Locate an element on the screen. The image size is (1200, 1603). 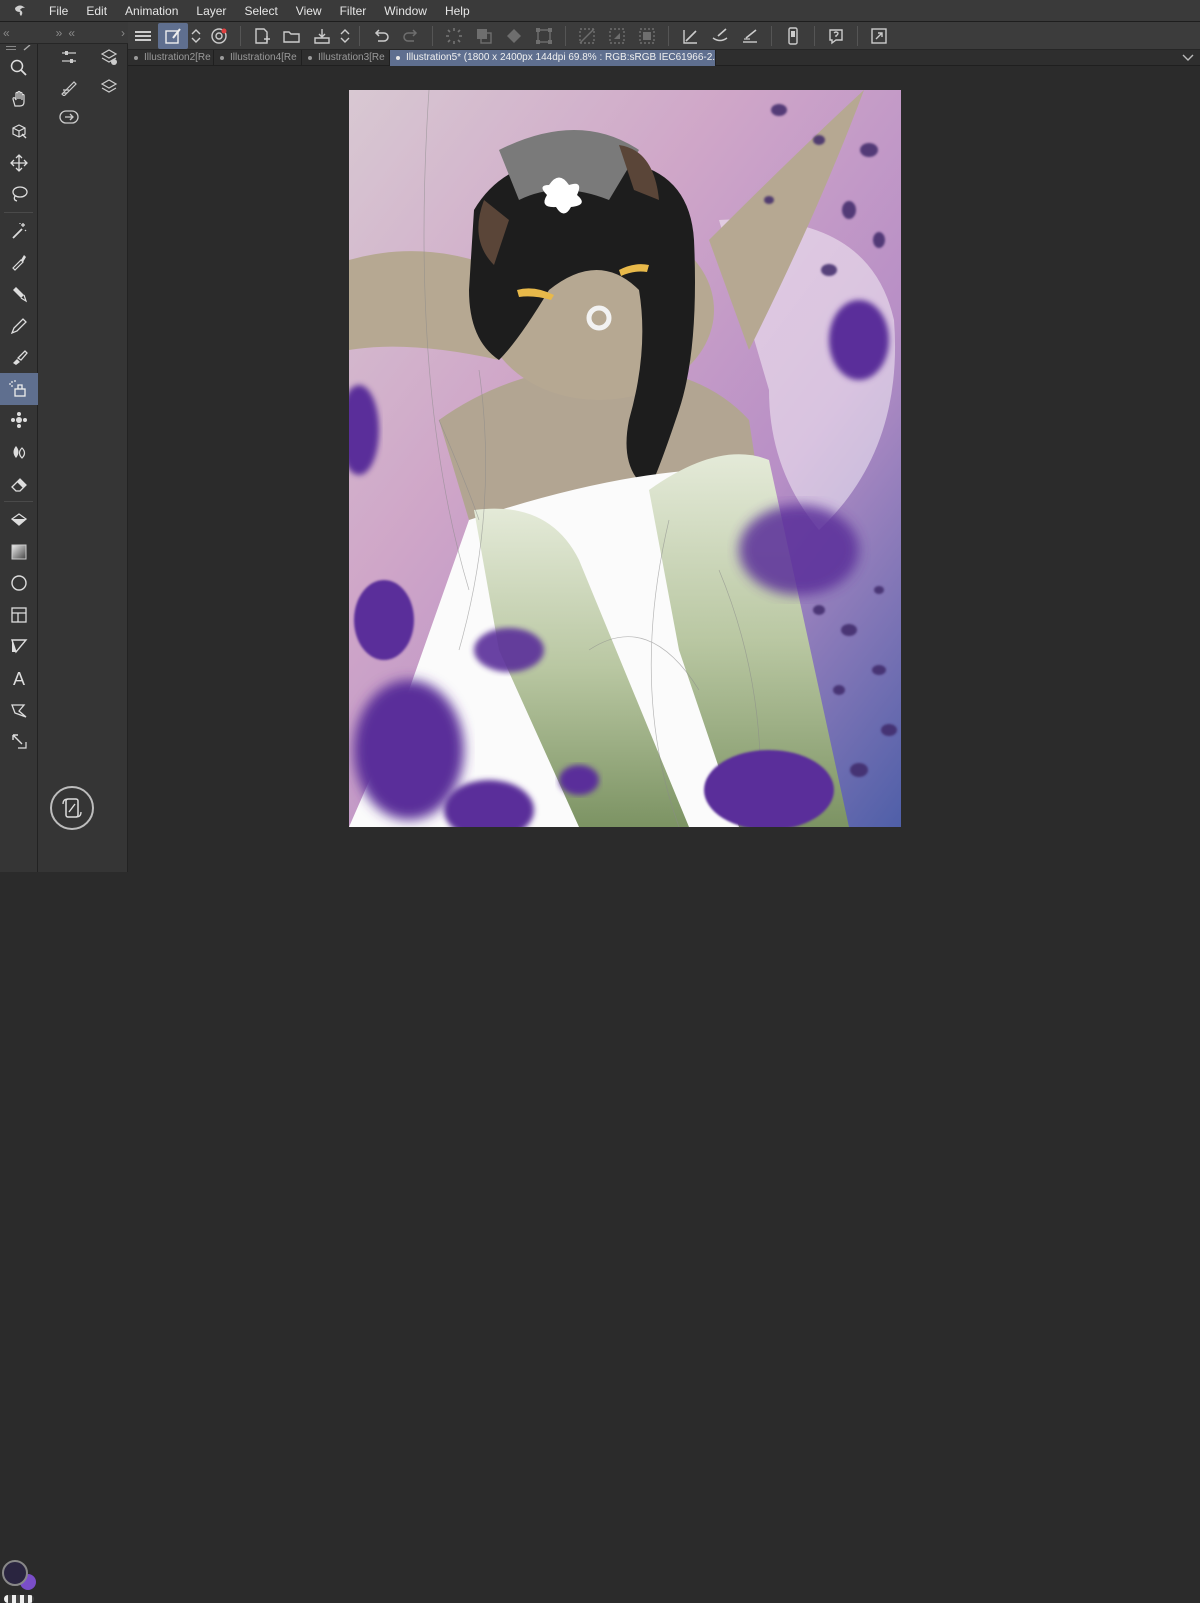
fill-selection-icon is located at coordinates (514, 36).